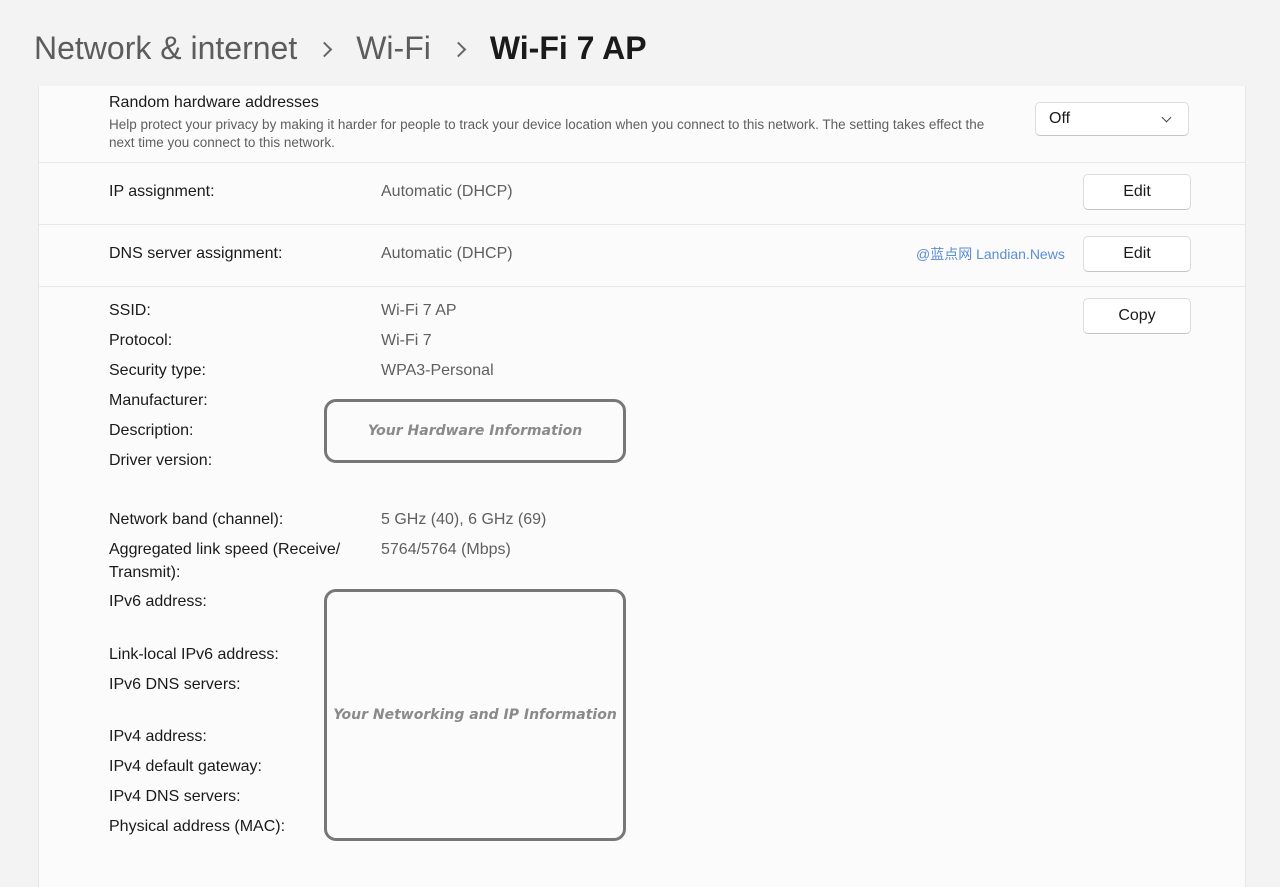 The width and height of the screenshot is (1280, 887). I want to click on hardware-info-redaction: Your Hardware Information, so click(475, 431).